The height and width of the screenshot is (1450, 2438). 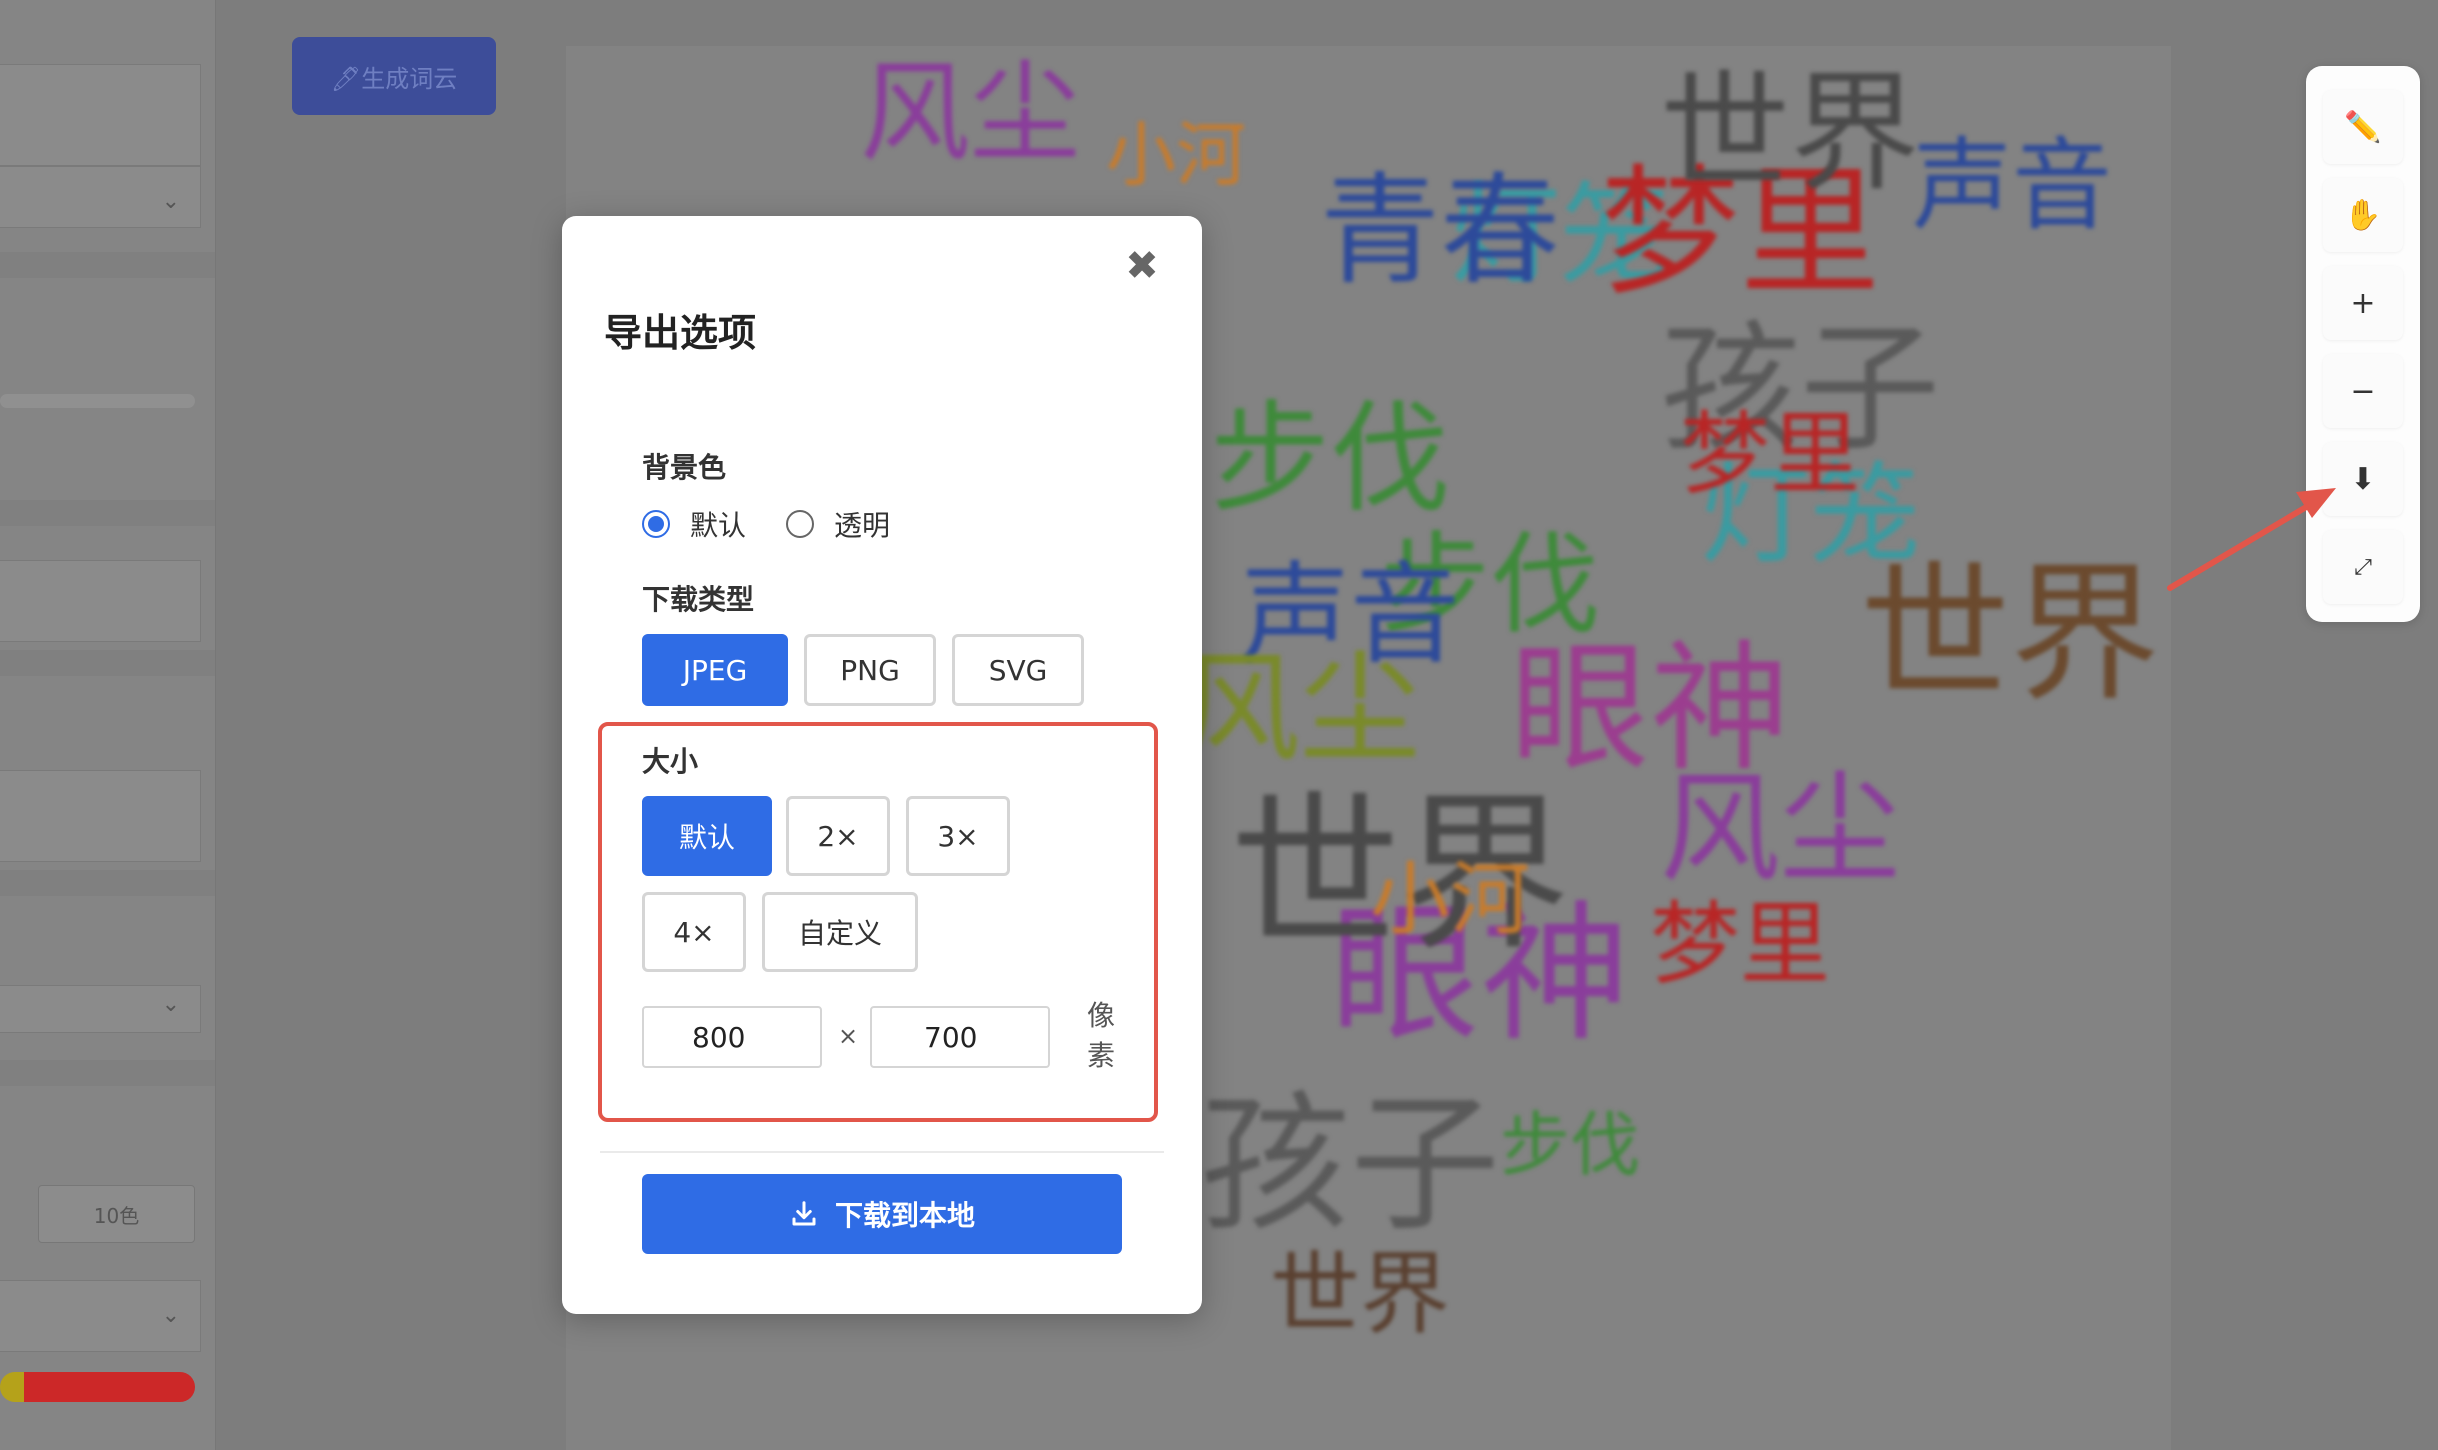 I want to click on zoom-out-tool-button: −, so click(x=2363, y=391).